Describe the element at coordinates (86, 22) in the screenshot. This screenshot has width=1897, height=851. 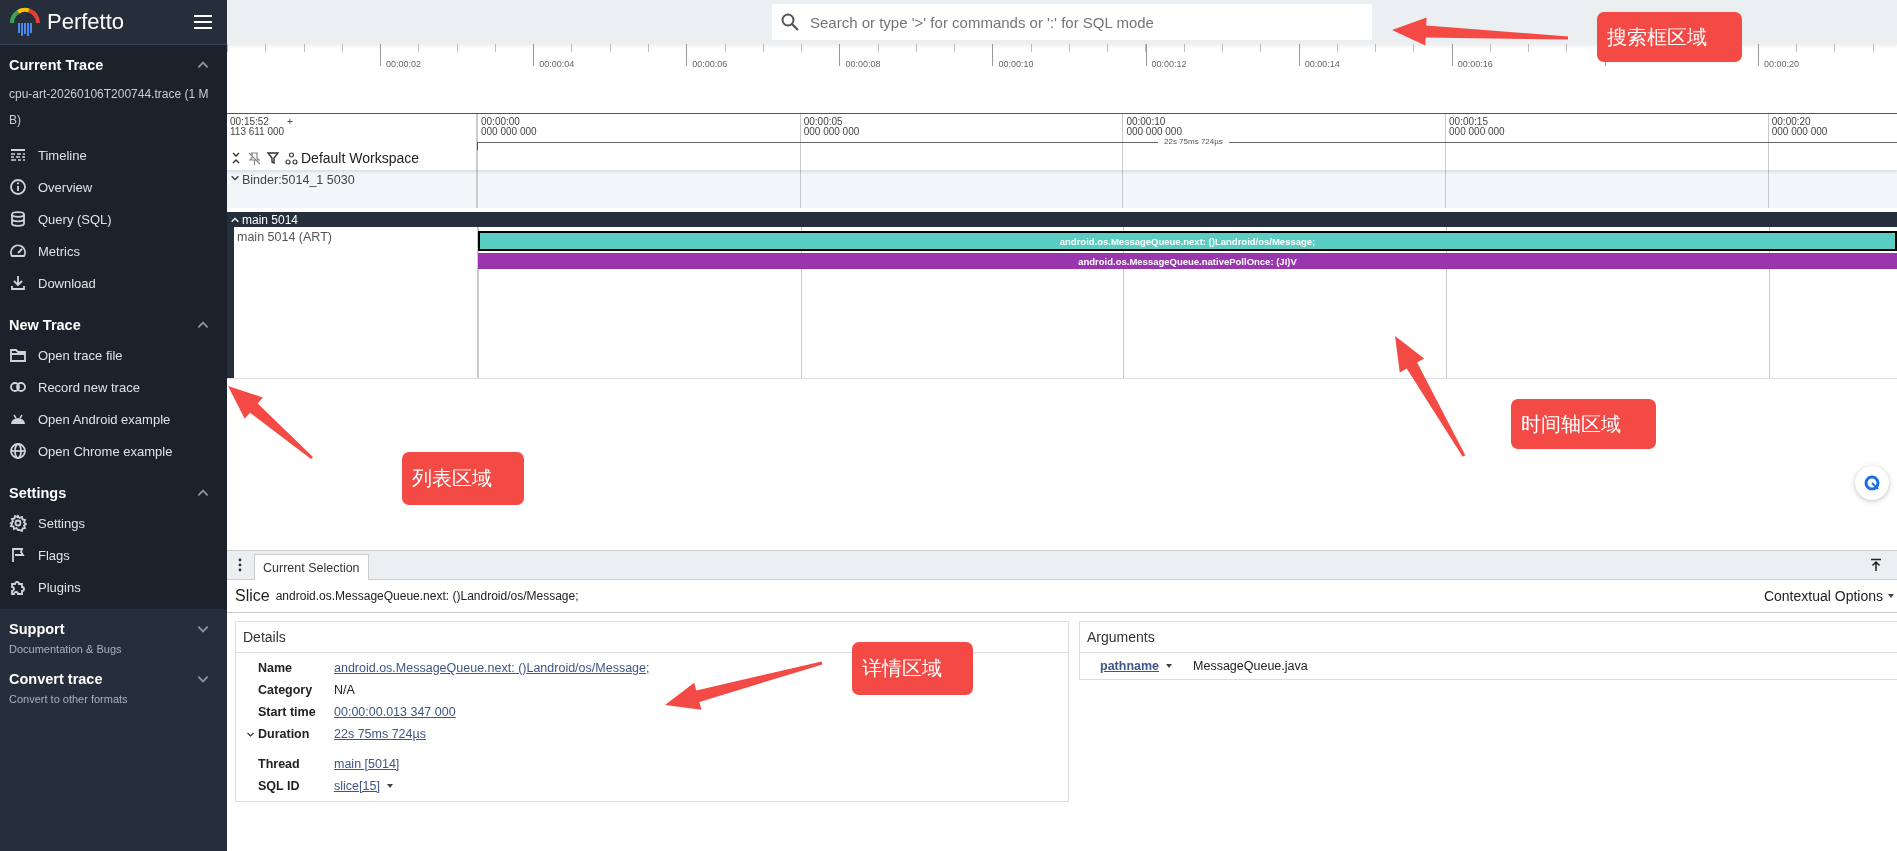
I see `brand-name: Perfetto` at that location.